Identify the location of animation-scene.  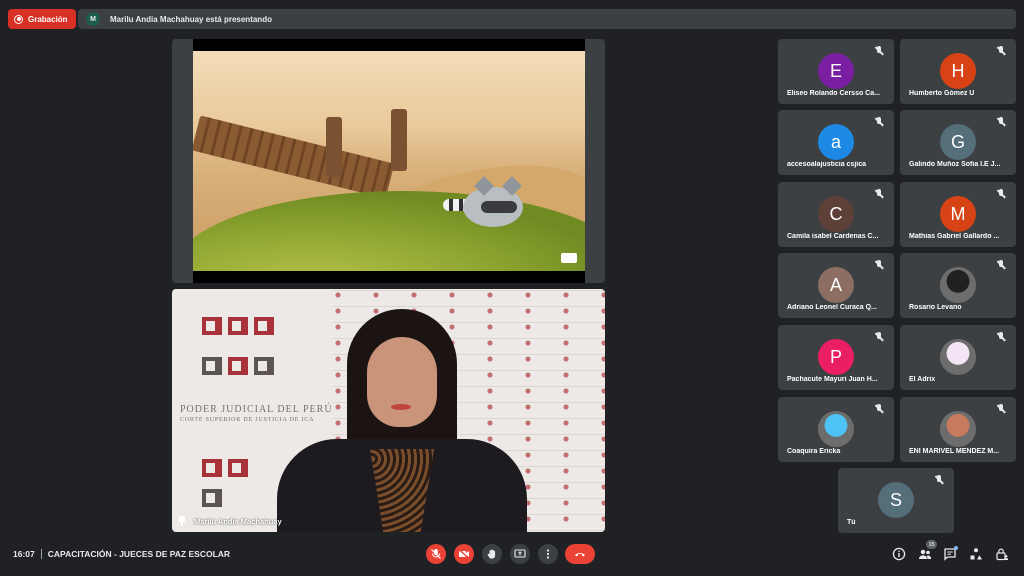
(389, 161).